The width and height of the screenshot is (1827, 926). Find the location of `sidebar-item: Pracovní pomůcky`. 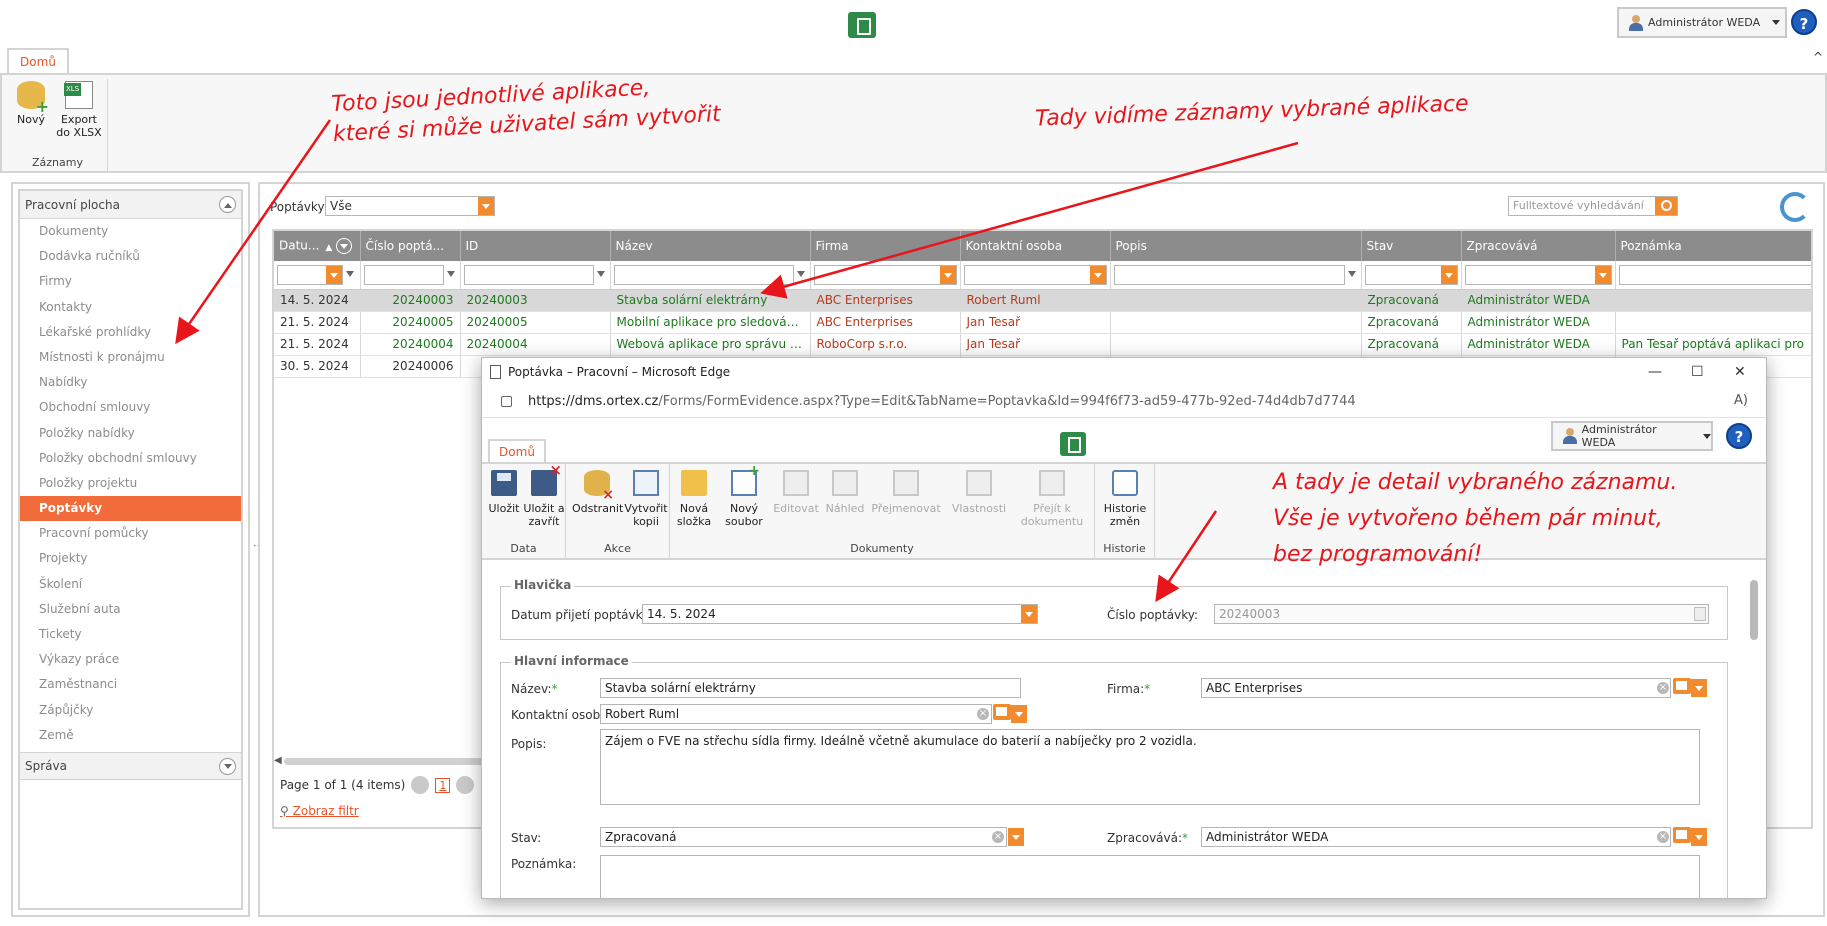

sidebar-item: Pracovní pomůcky is located at coordinates (130, 533).